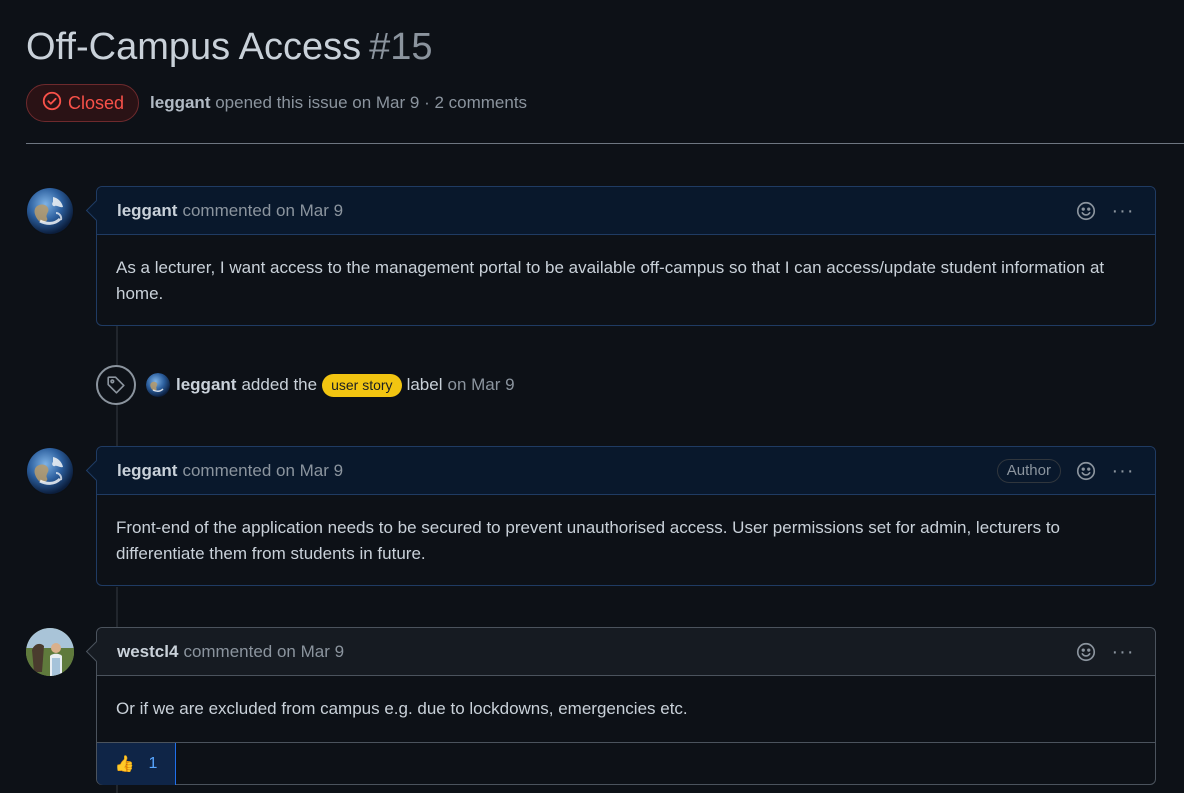 This screenshot has height=793, width=1184. I want to click on comment-header: leggant commented on Mar 9 Author ···, so click(626, 471).